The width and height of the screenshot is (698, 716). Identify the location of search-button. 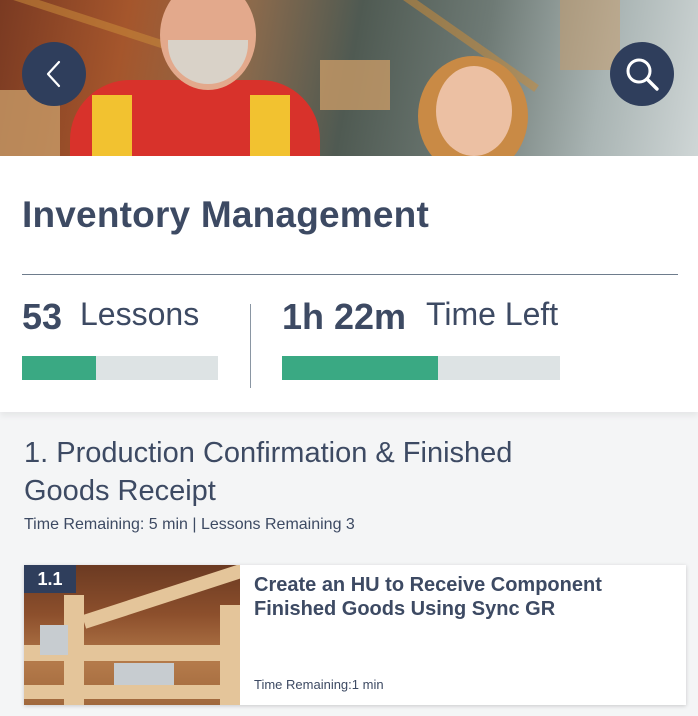
(642, 74).